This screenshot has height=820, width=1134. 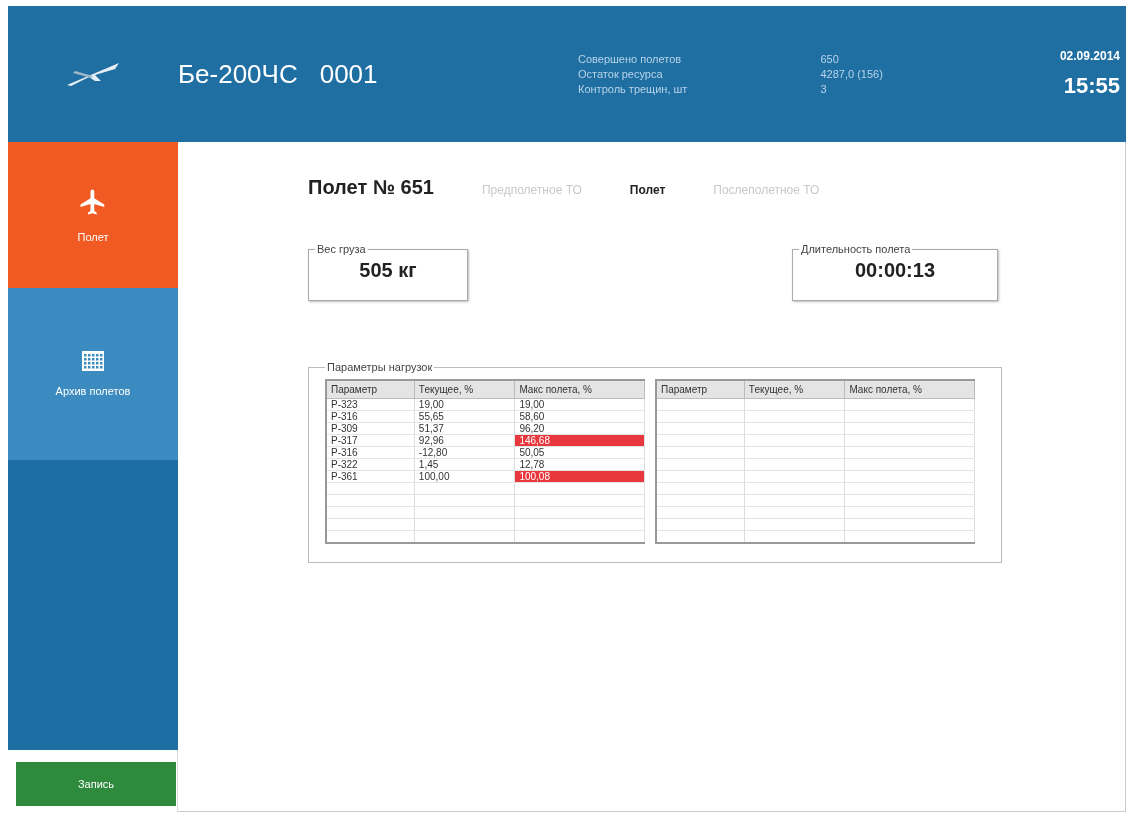 What do you see at coordinates (579, 464) in the screenshot?
I see `table-cell: 12,78` at bounding box center [579, 464].